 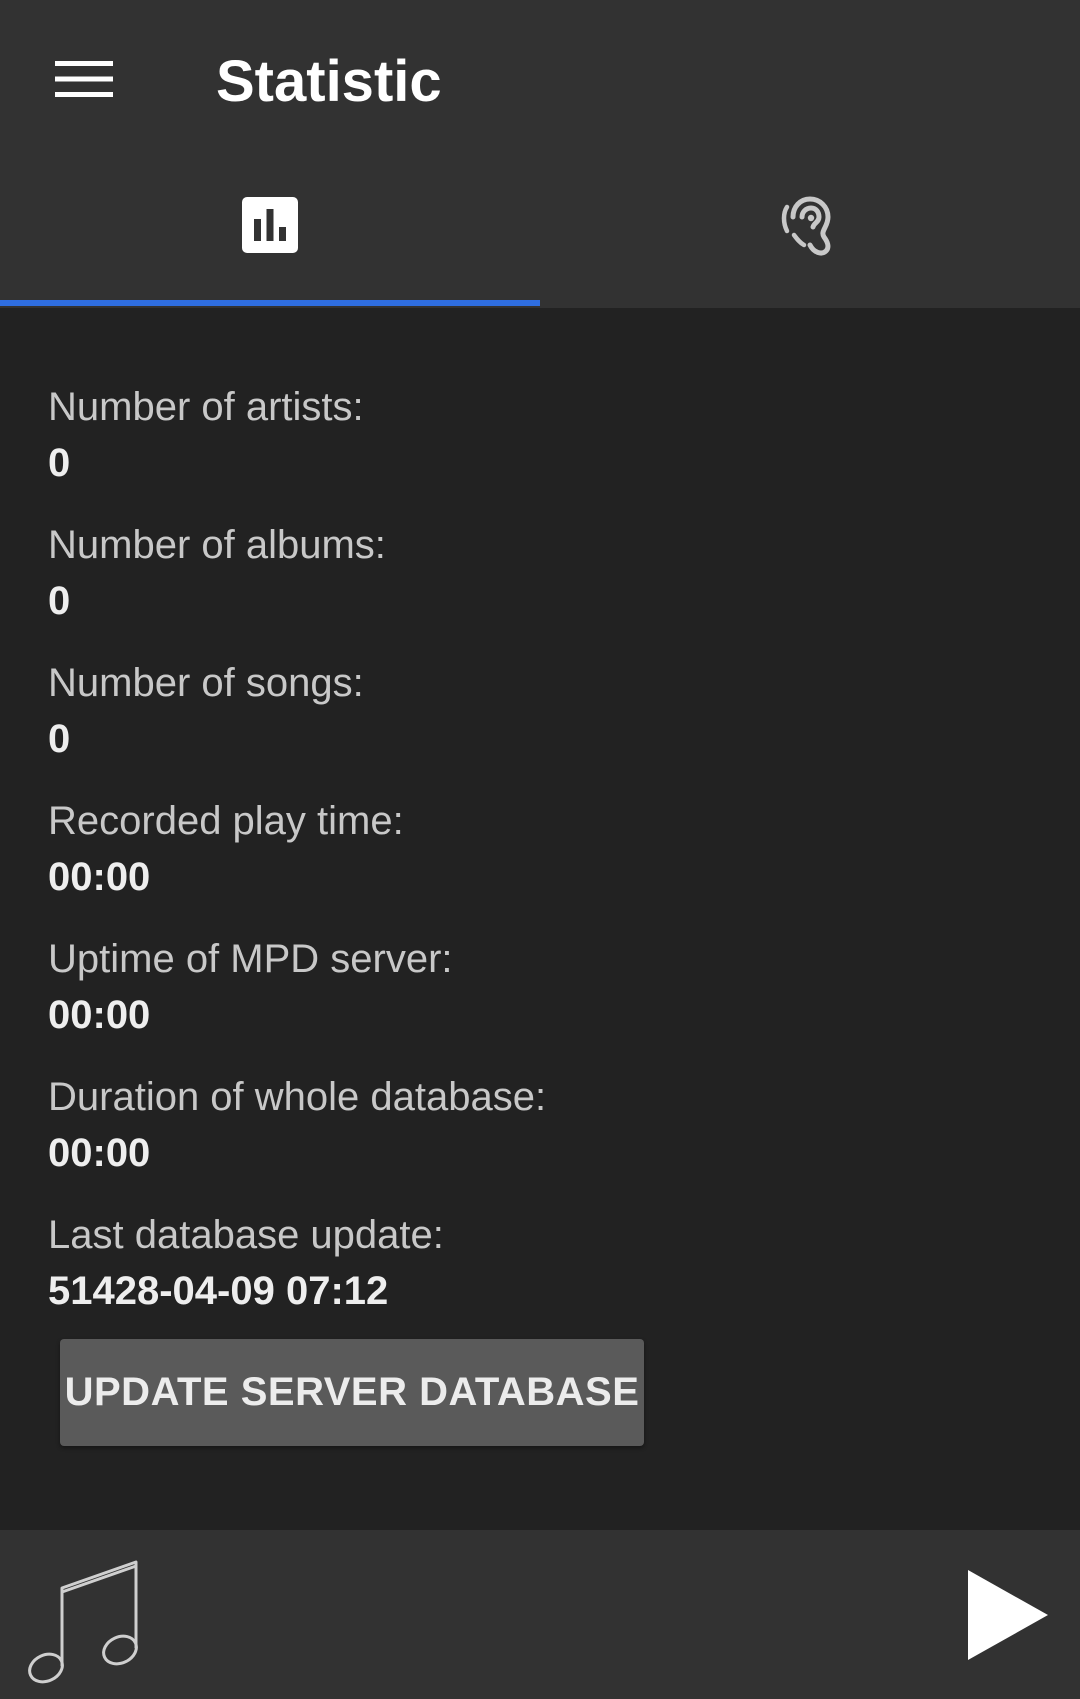 I want to click on selected-tab-indicator, so click(x=270, y=303).